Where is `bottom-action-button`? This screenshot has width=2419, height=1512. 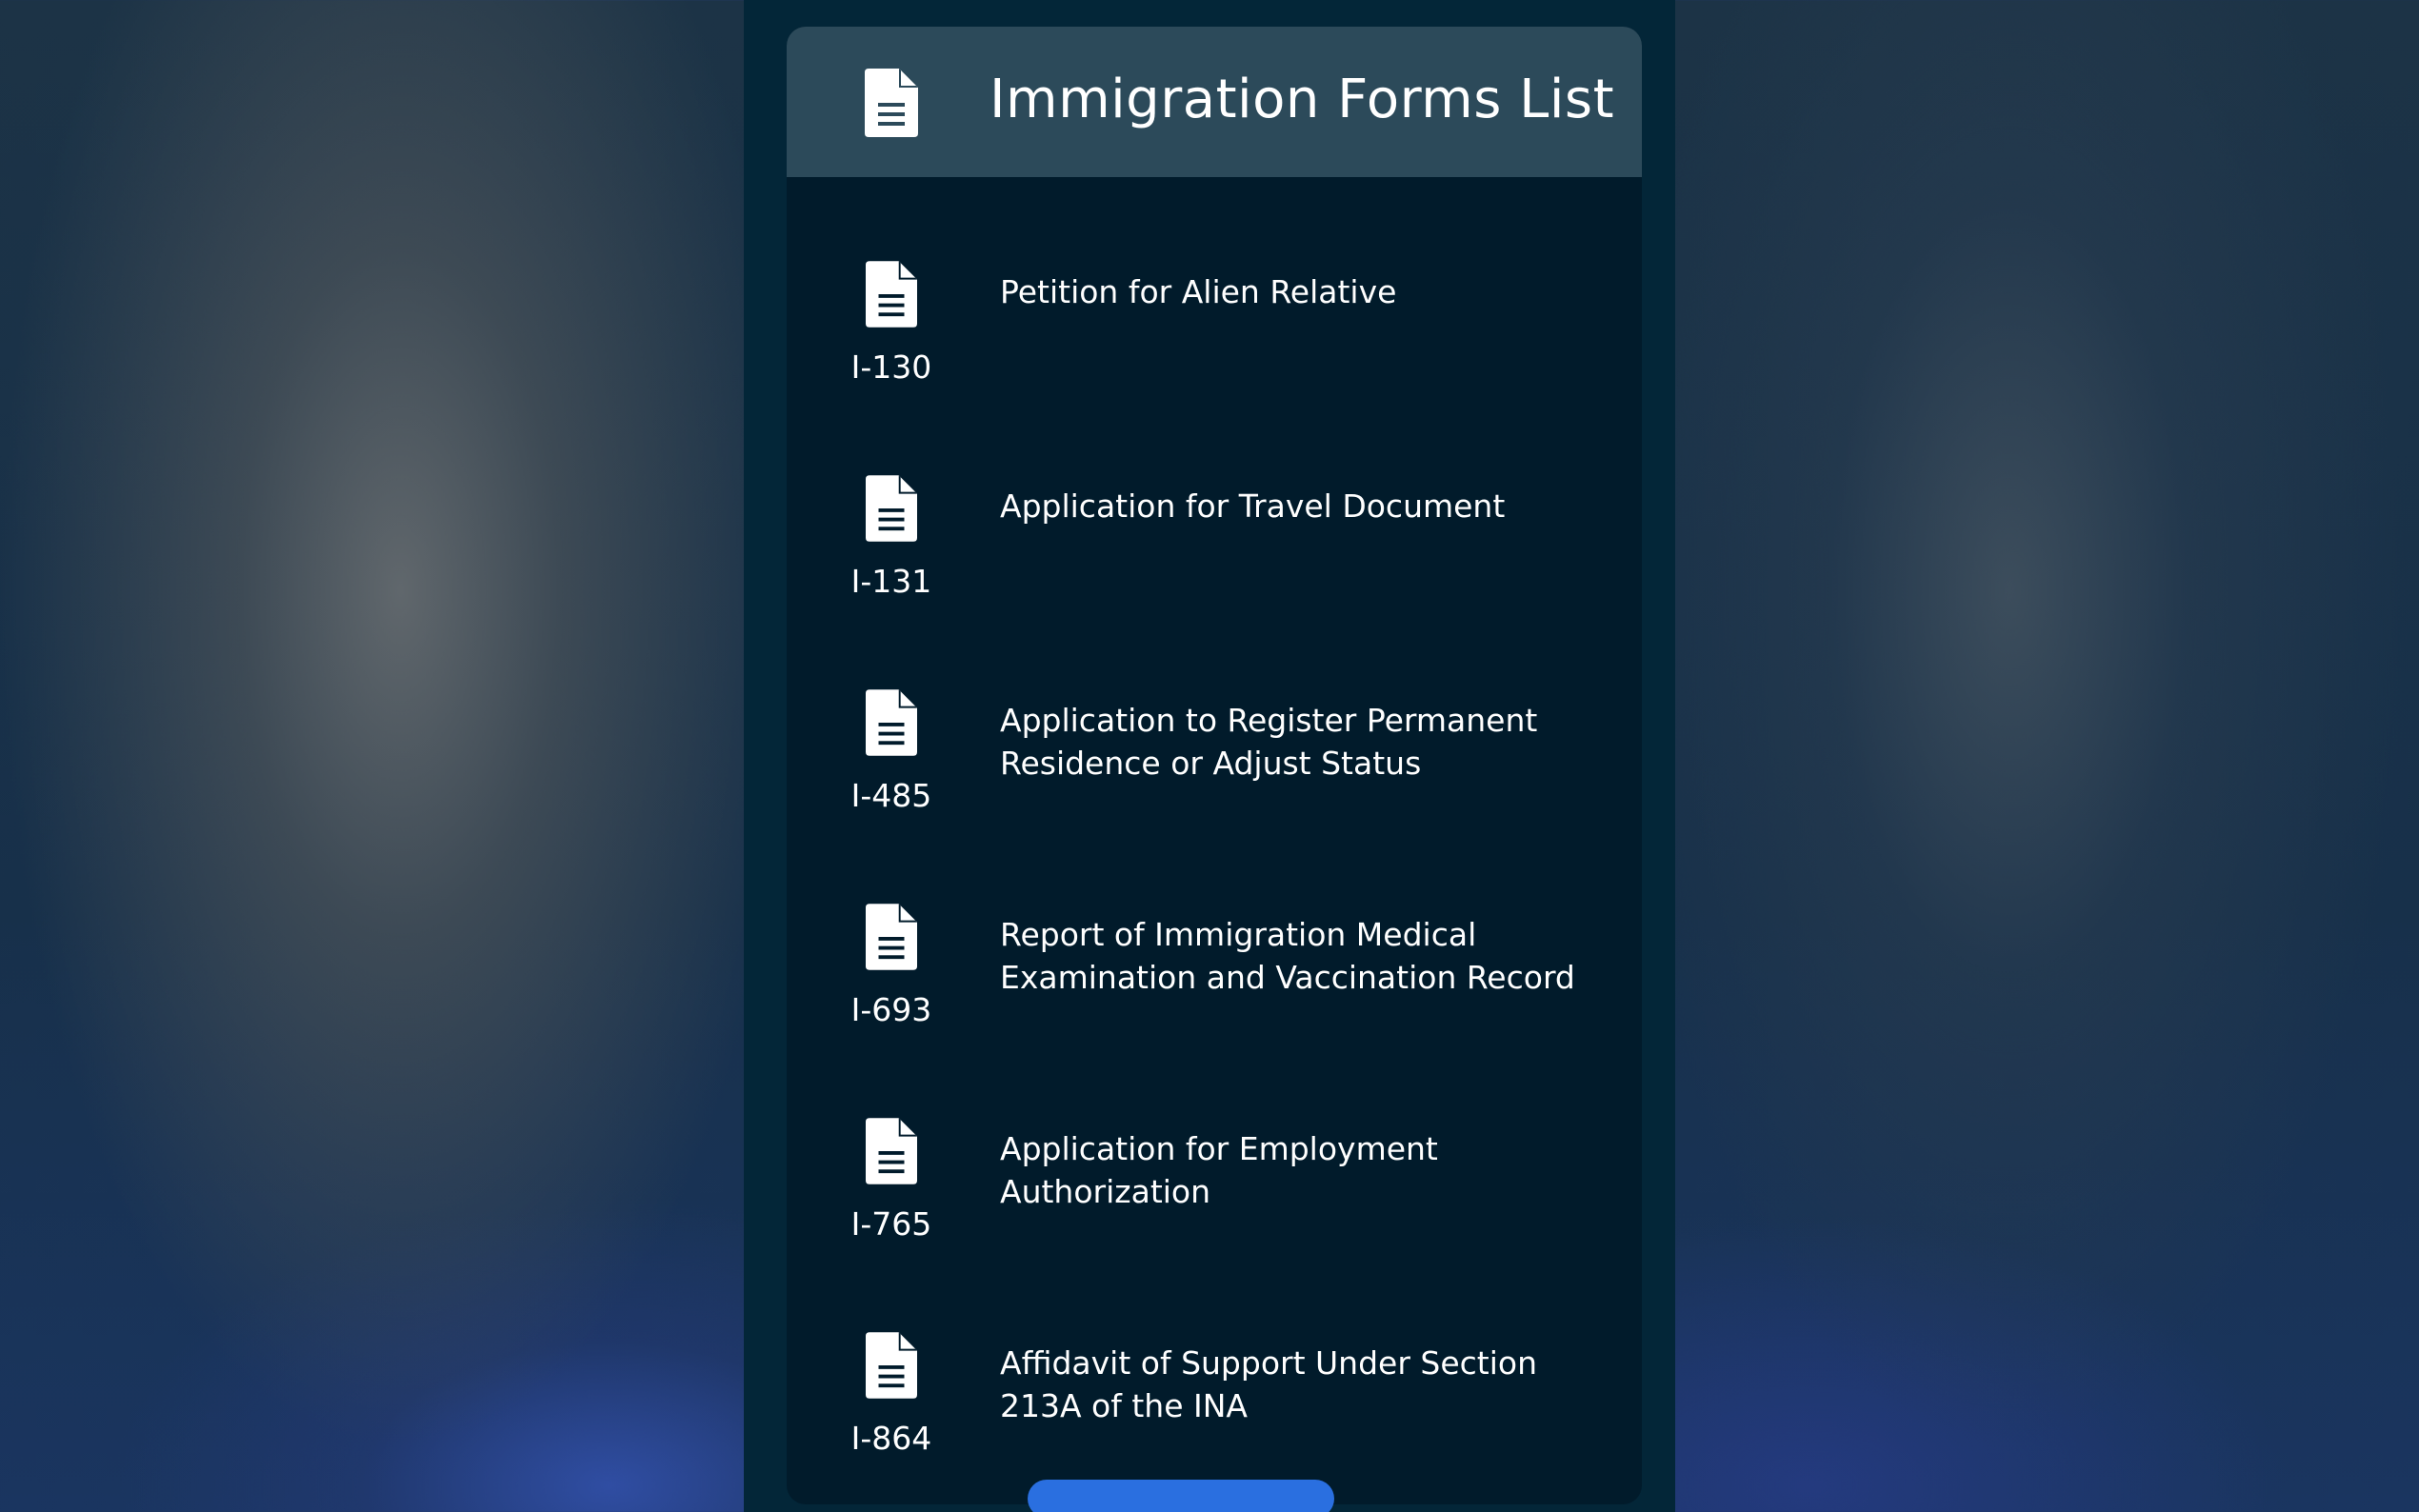 bottom-action-button is located at coordinates (1181, 1496).